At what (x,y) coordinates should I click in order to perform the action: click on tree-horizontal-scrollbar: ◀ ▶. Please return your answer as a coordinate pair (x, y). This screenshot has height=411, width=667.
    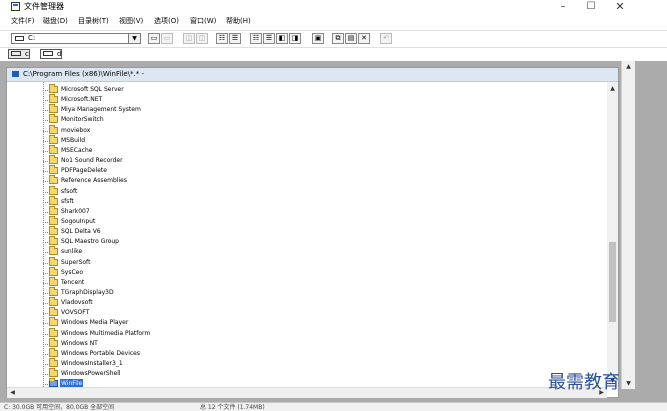
    Looking at the image, I should click on (307, 392).